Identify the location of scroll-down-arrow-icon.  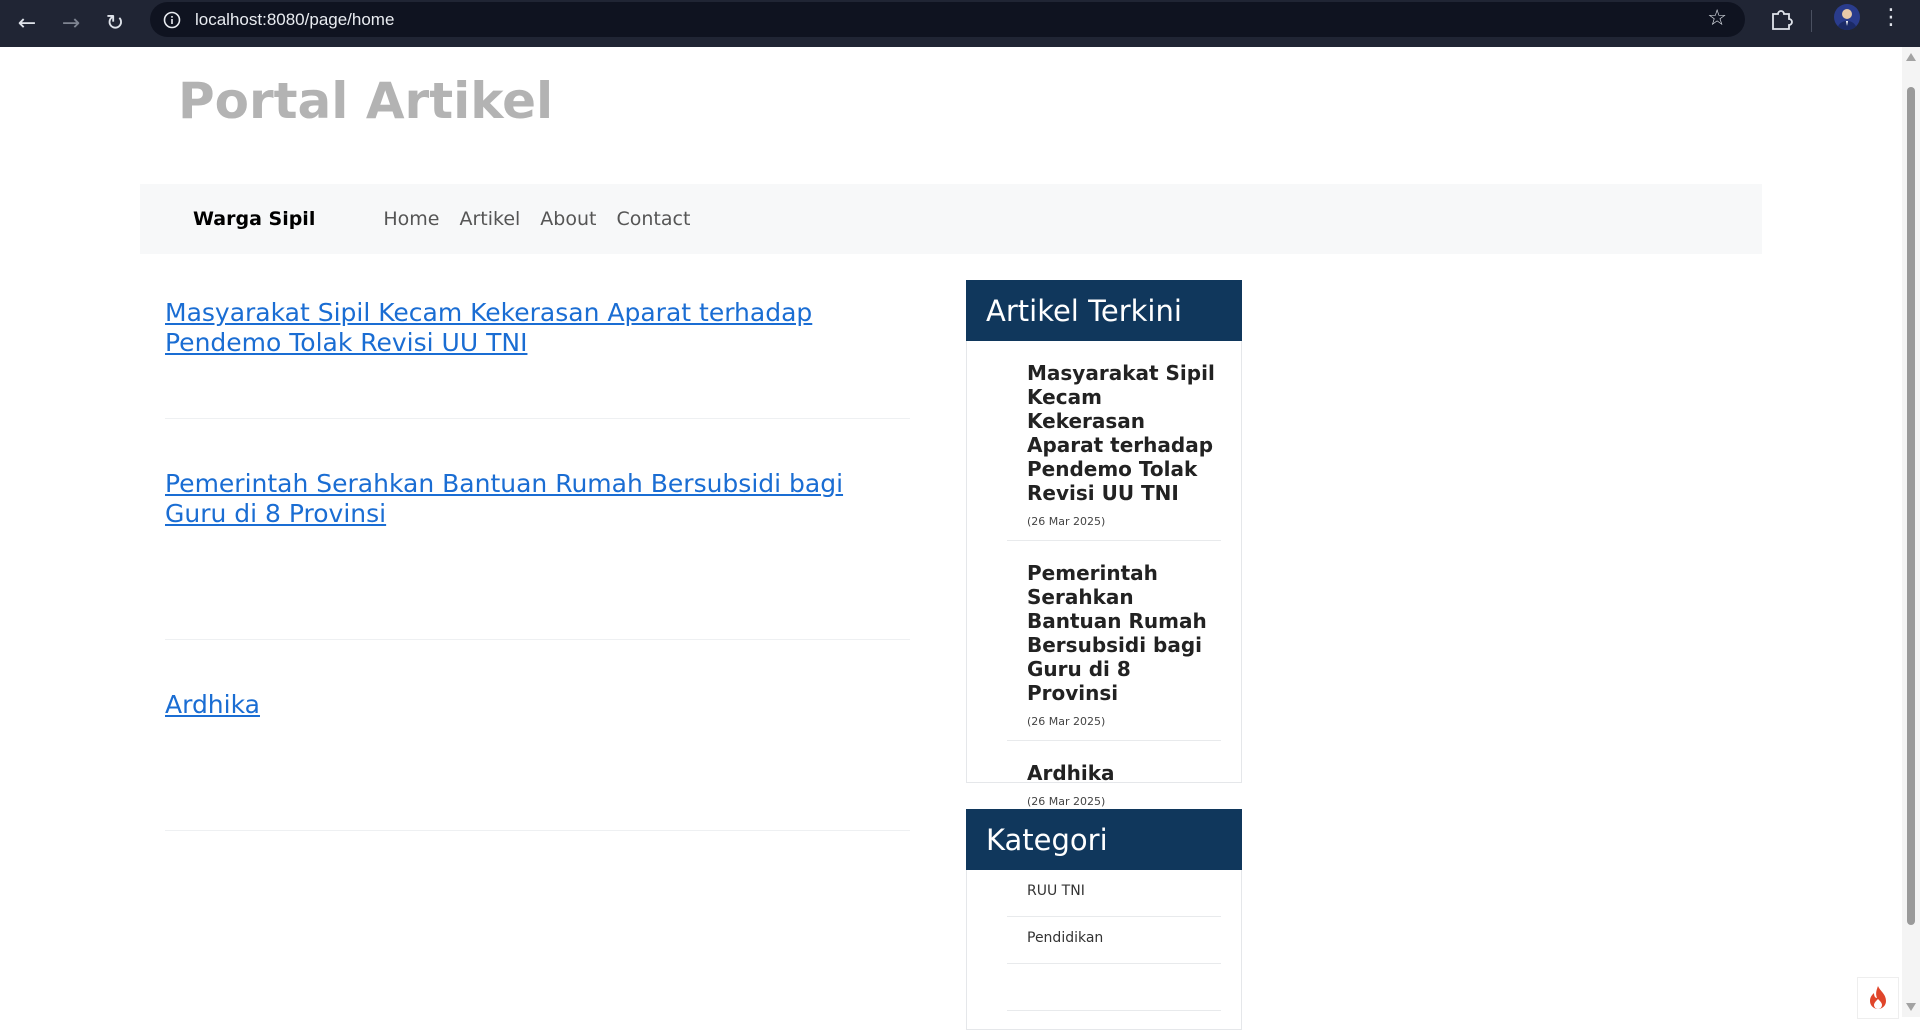
(1911, 1007).